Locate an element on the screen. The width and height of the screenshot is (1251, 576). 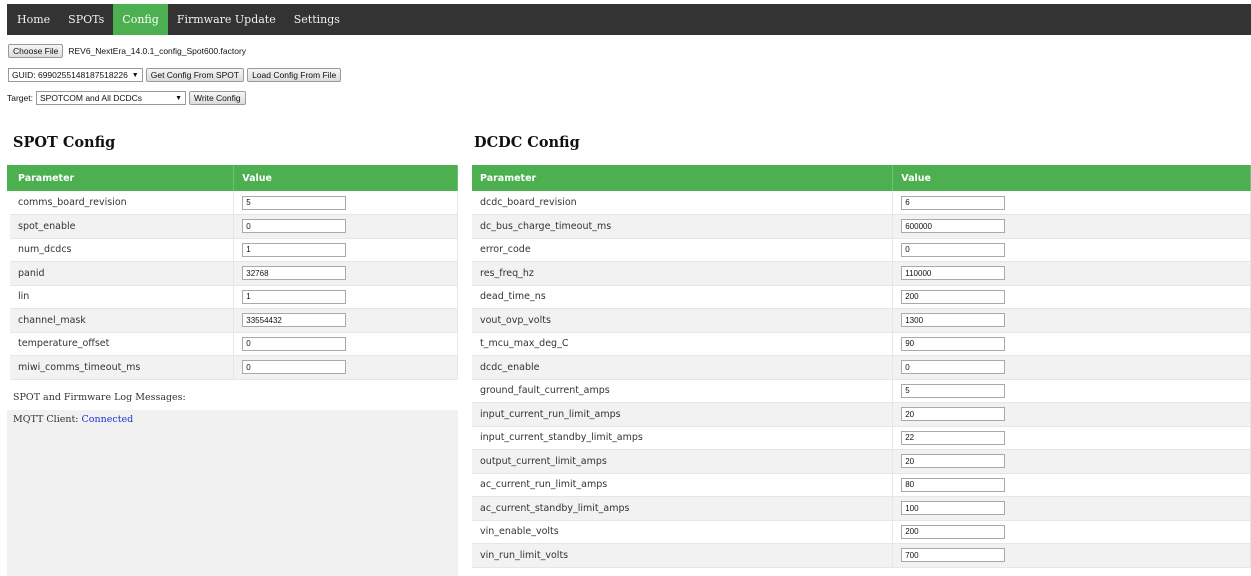
dcdc-config-param-name: res_freq_hz is located at coordinates (683, 273).